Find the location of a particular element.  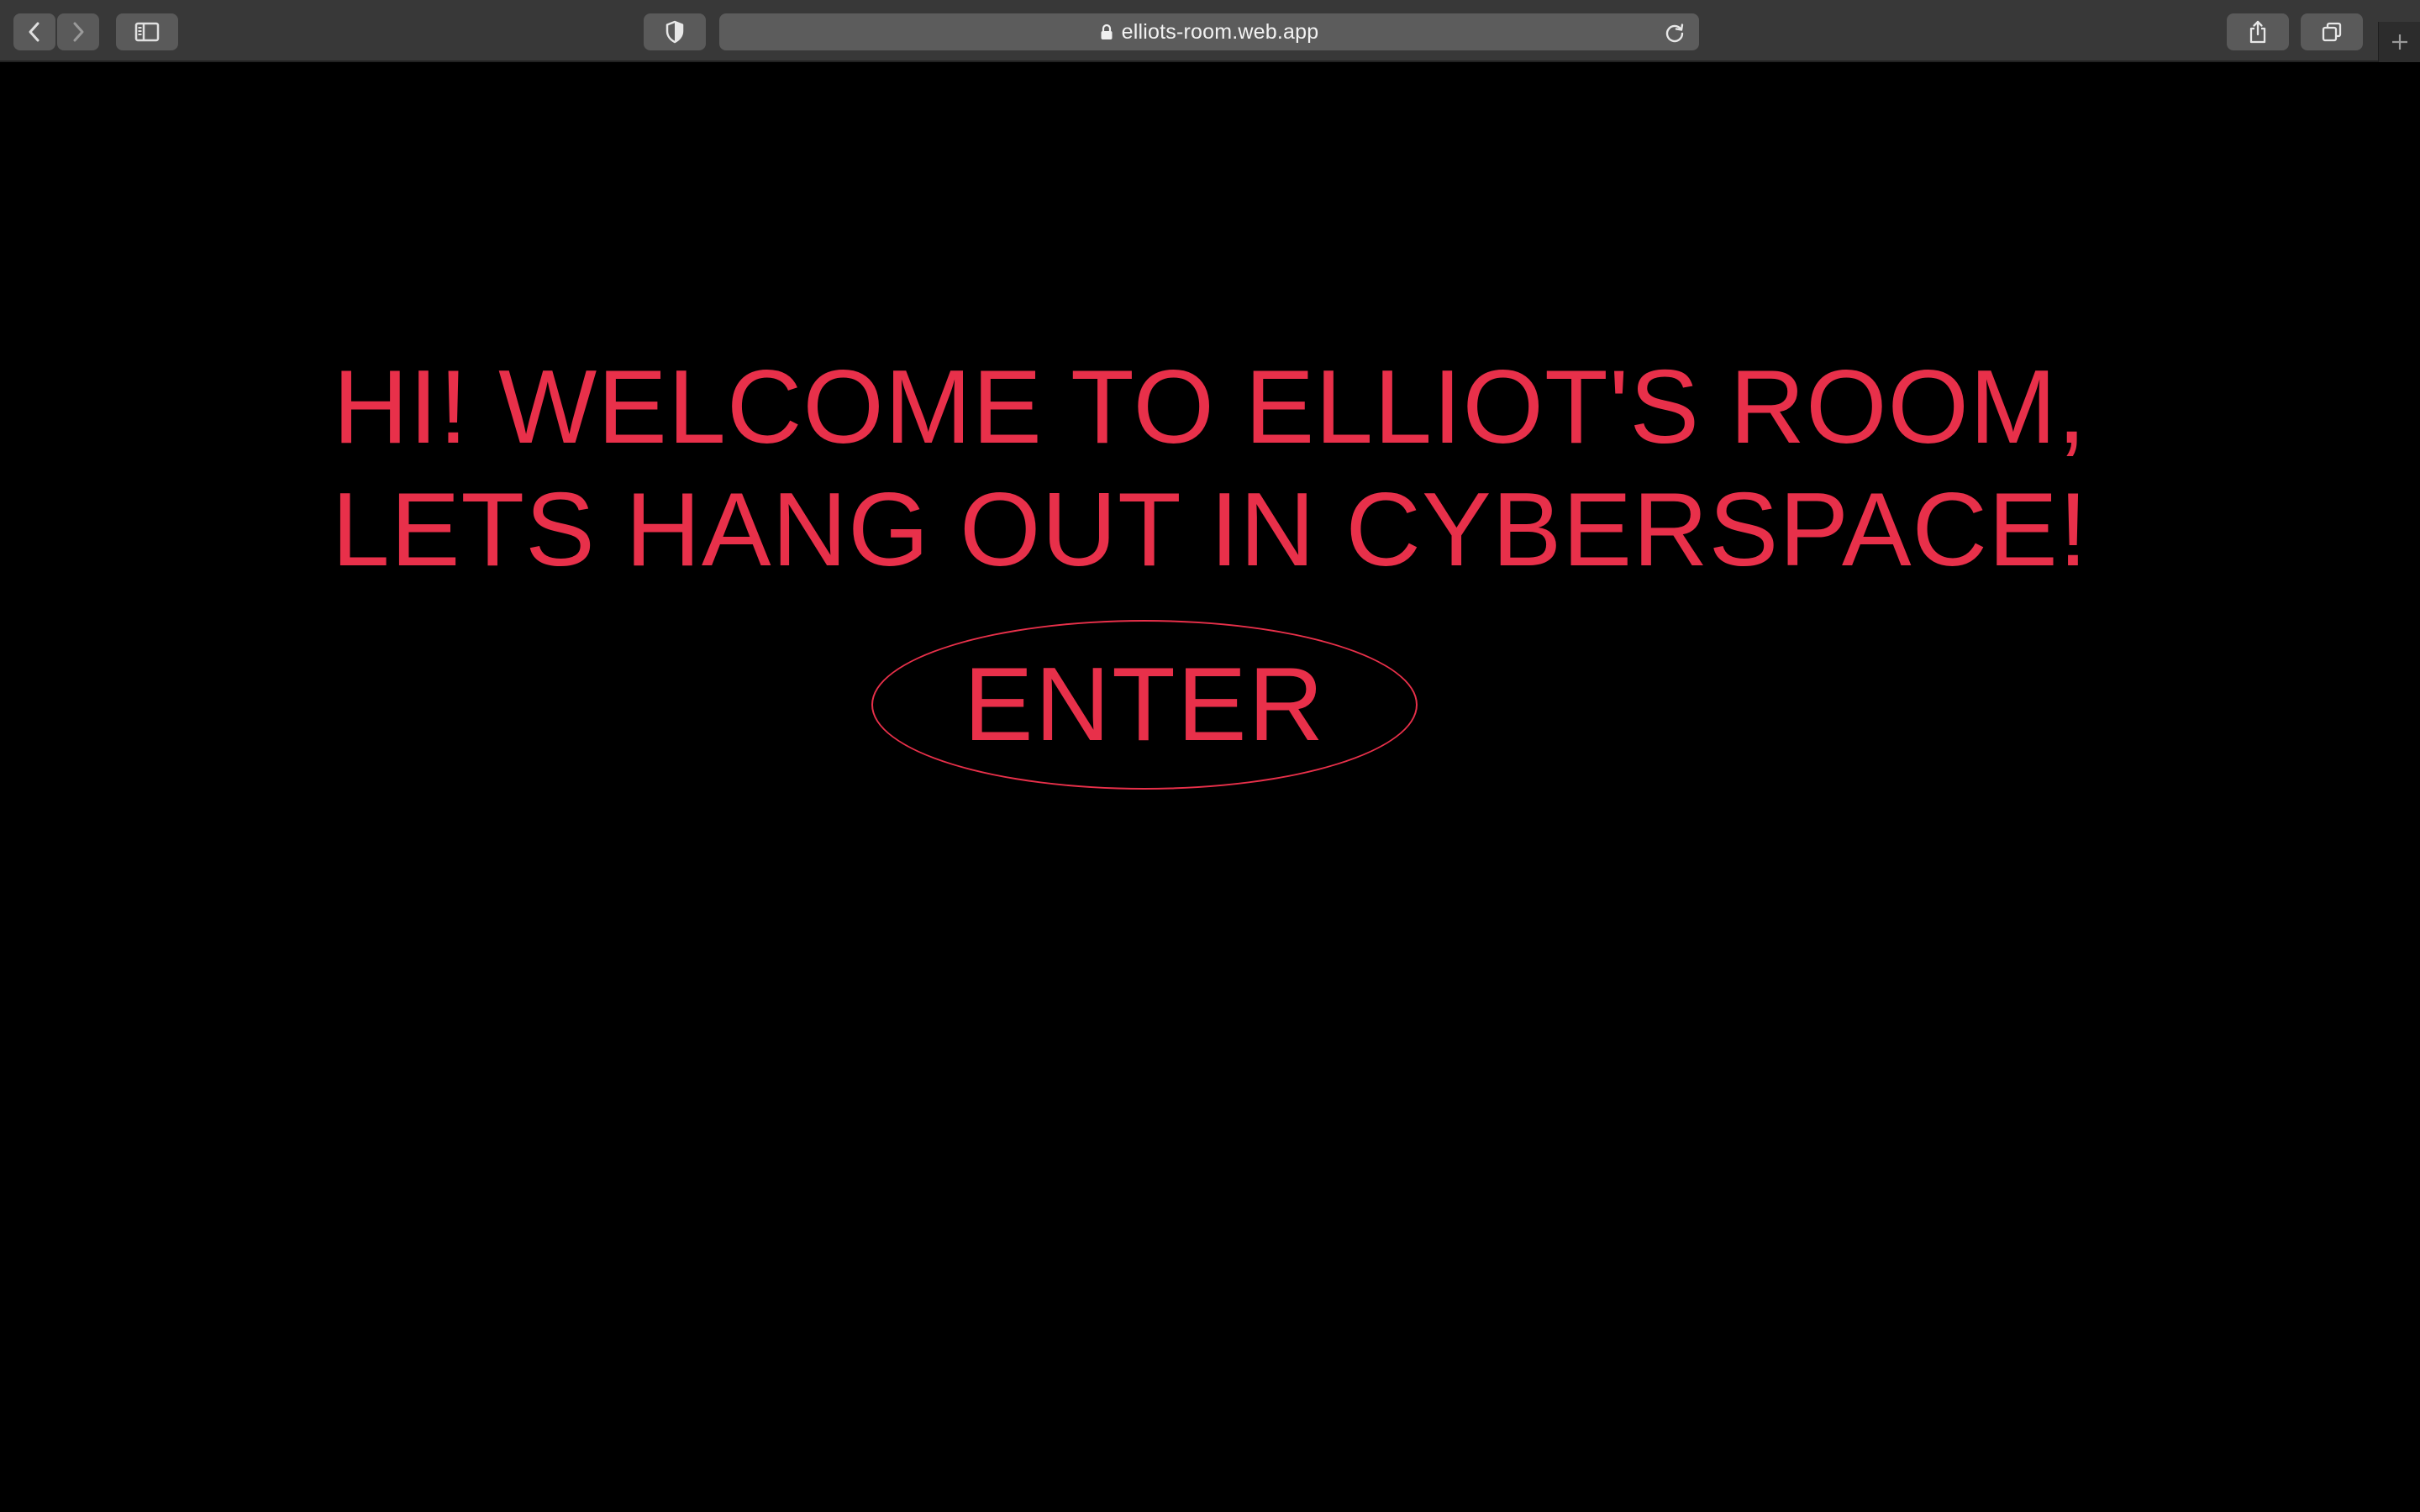

headline-line-1: HI! WELCOME TO ELLIOT'S ROOM, is located at coordinates (1210, 407).